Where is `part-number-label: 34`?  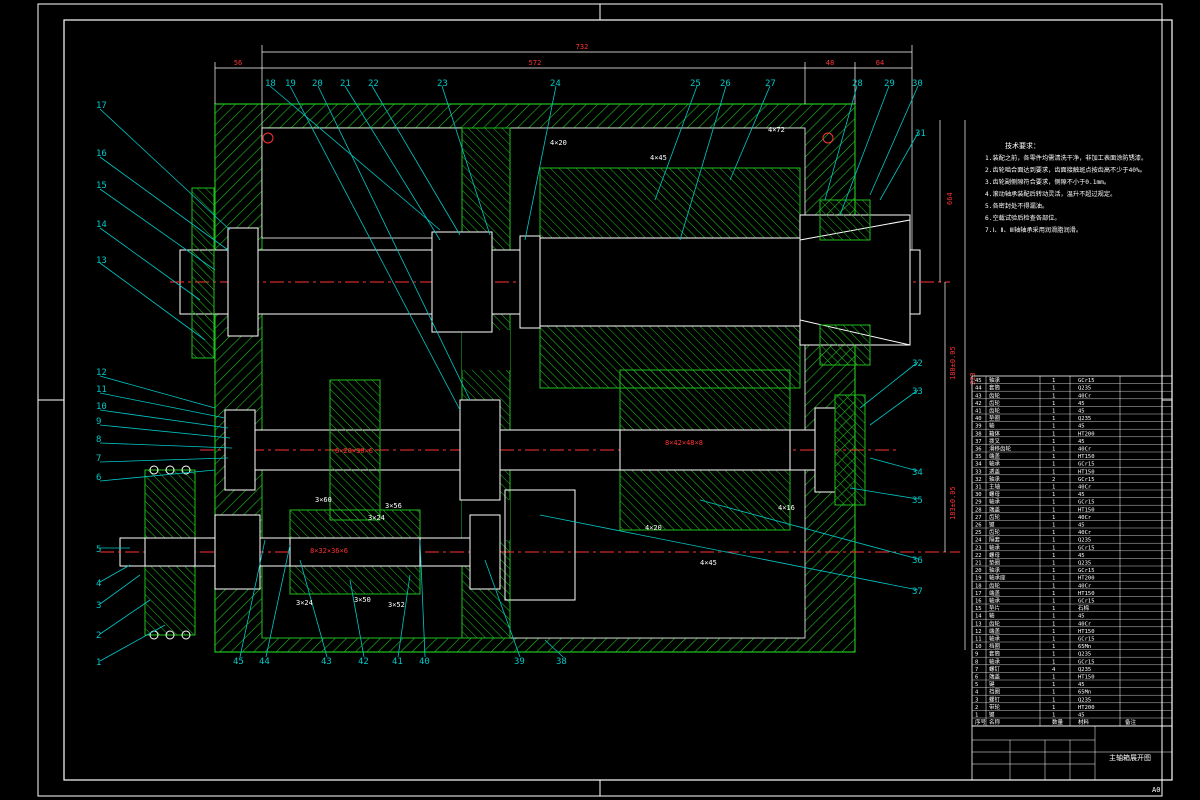 part-number-label: 34 is located at coordinates (917, 473).